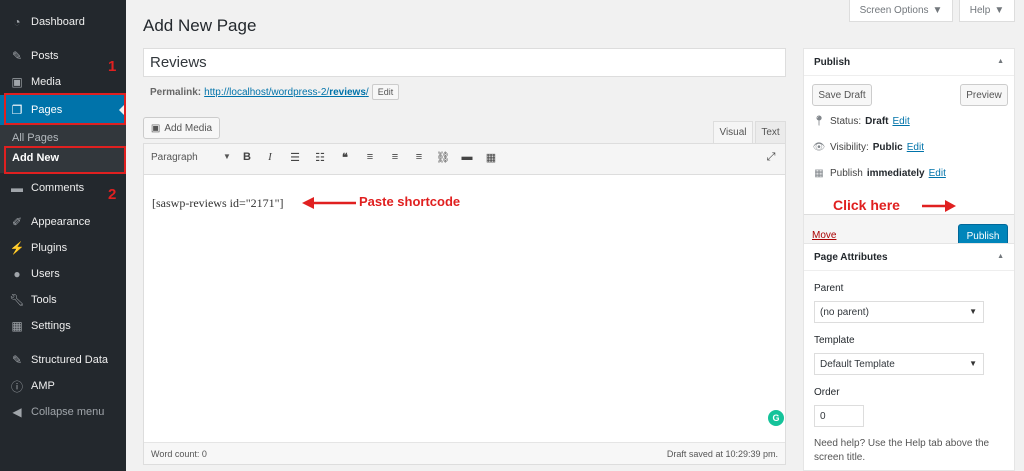  I want to click on help-button: Help ▼, so click(987, 11).